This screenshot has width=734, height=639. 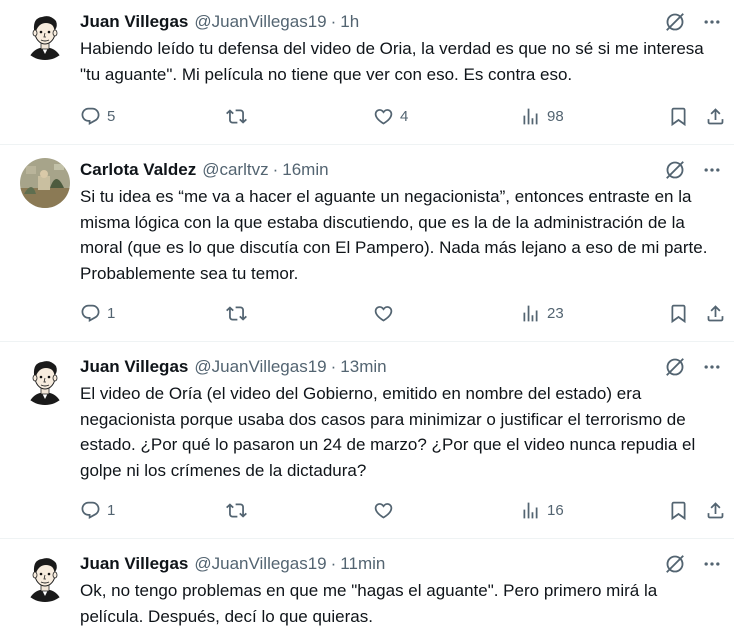 What do you see at coordinates (305, 170) in the screenshot?
I see `timestamp: 16min` at bounding box center [305, 170].